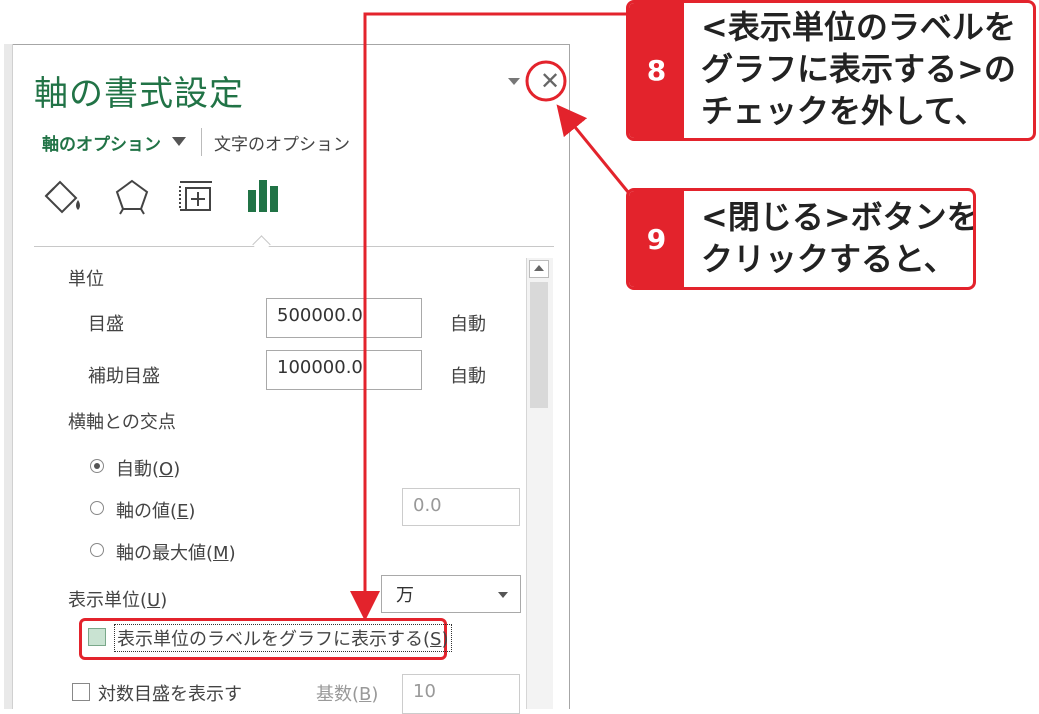 This screenshot has height=714, width=1039. Describe the element at coordinates (858, 27) in the screenshot. I see `callout-line: <表示単位のラベルを` at that location.